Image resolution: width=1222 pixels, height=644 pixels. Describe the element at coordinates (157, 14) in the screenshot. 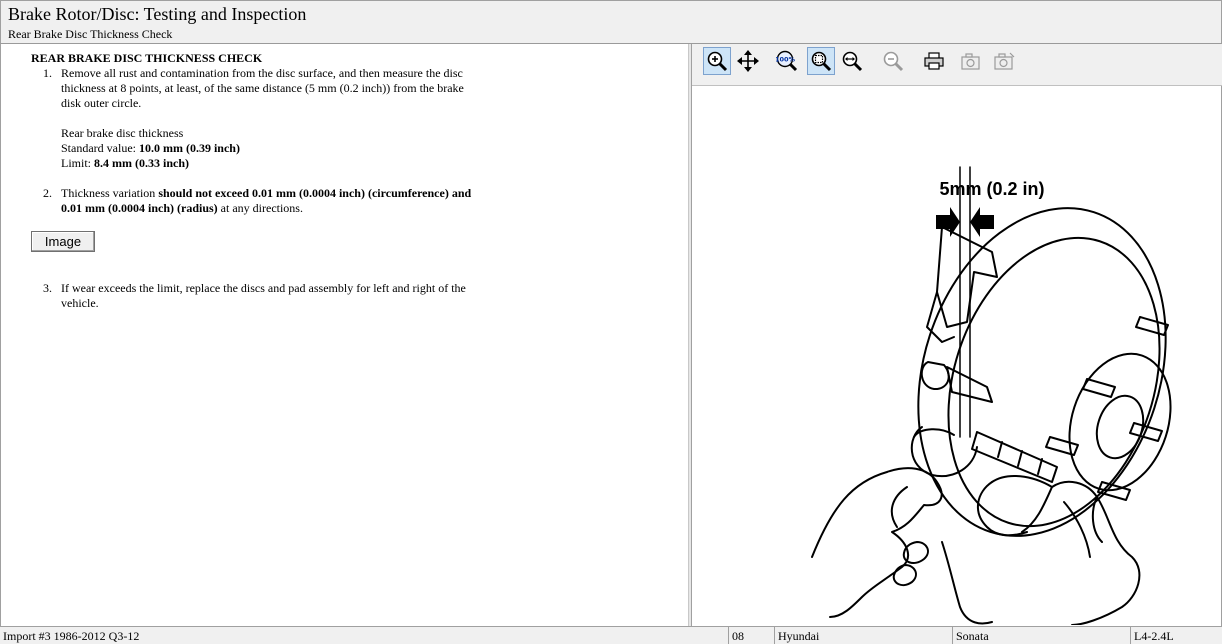

I see `page-title: Brake Rotor/Disc: Testing and Inspection` at that location.